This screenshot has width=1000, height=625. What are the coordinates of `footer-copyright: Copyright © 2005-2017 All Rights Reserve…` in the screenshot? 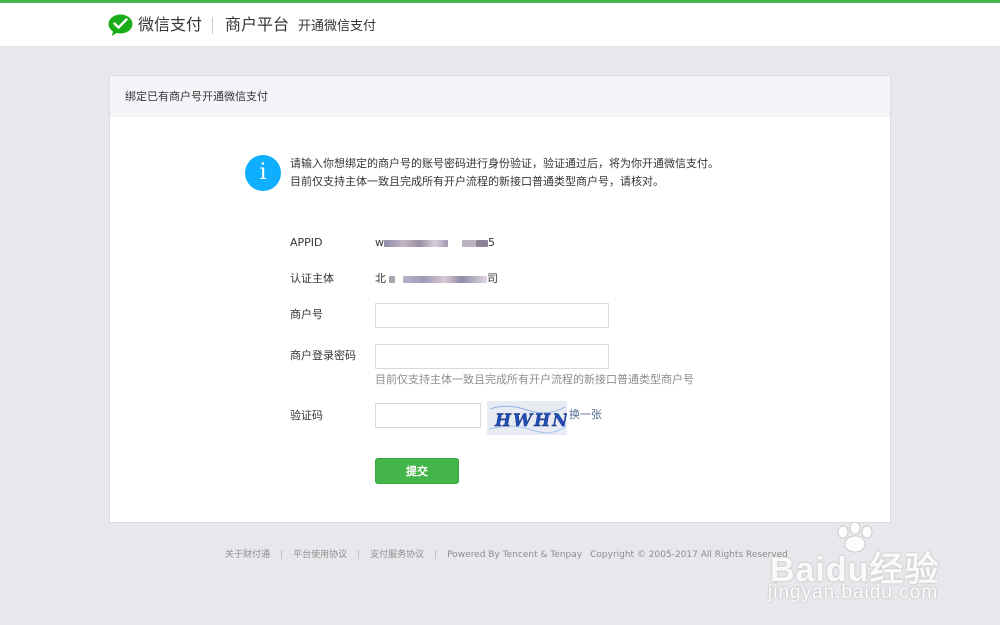 It's located at (689, 555).